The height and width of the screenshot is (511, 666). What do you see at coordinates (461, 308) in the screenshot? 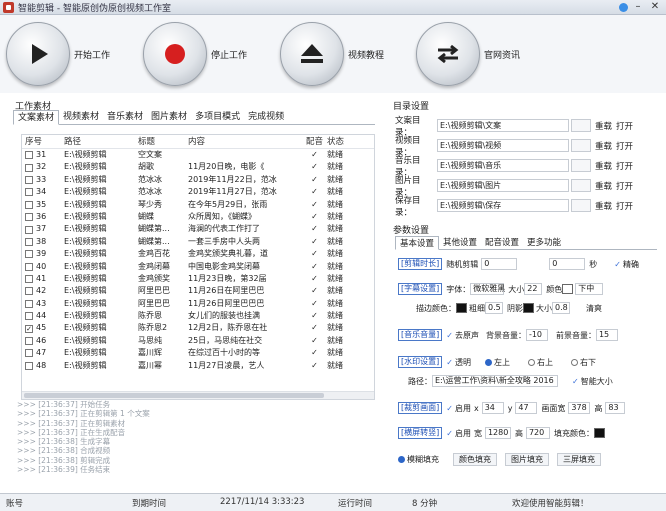
I see `stroke-color-swatch` at bounding box center [461, 308].